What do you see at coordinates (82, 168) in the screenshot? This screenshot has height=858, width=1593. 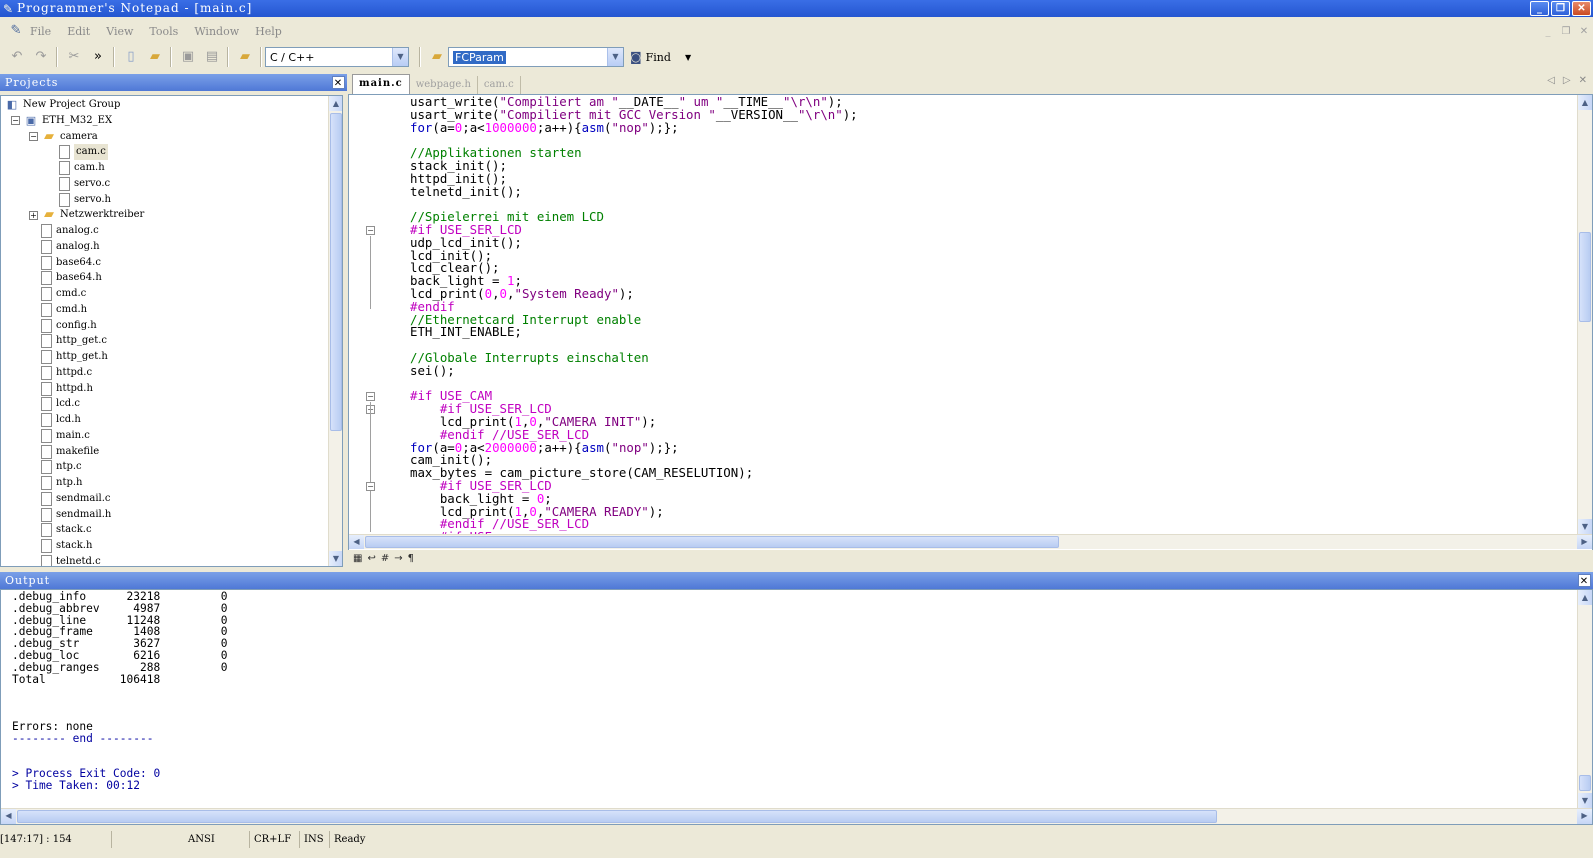 I see `tree-item: cam.h` at bounding box center [82, 168].